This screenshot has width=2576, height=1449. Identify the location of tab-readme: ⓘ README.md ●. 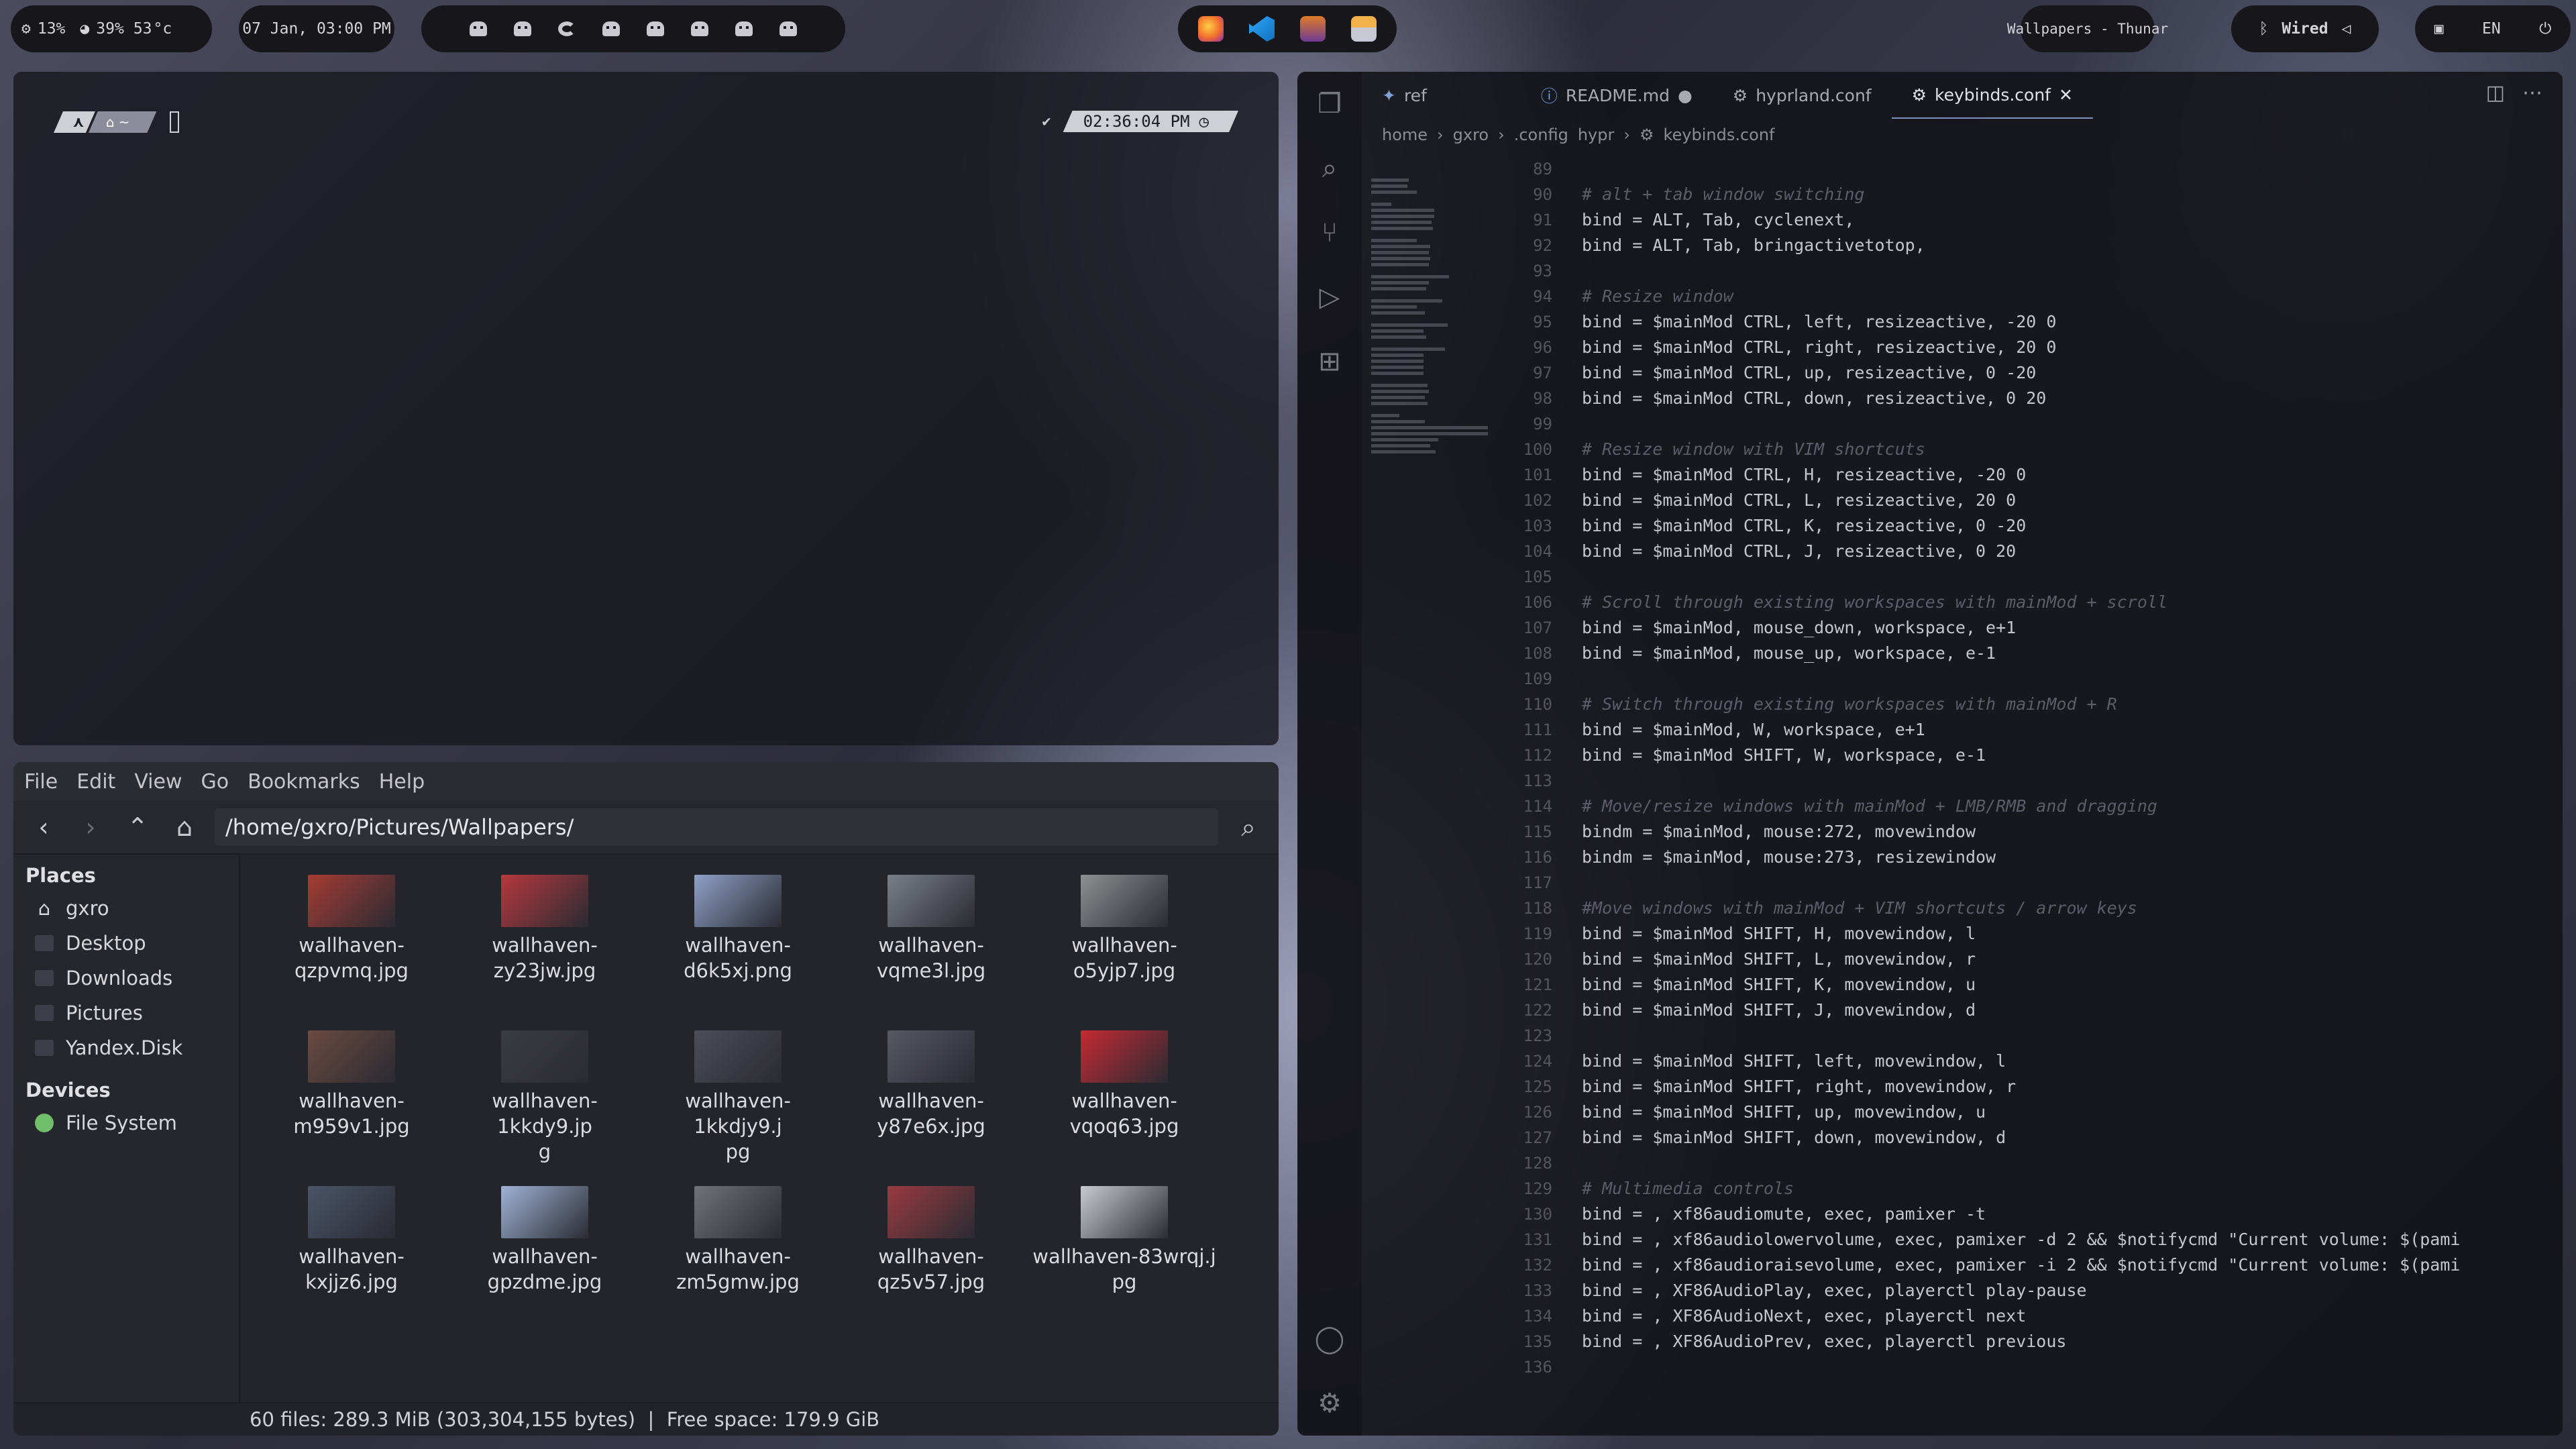
(1617, 95).